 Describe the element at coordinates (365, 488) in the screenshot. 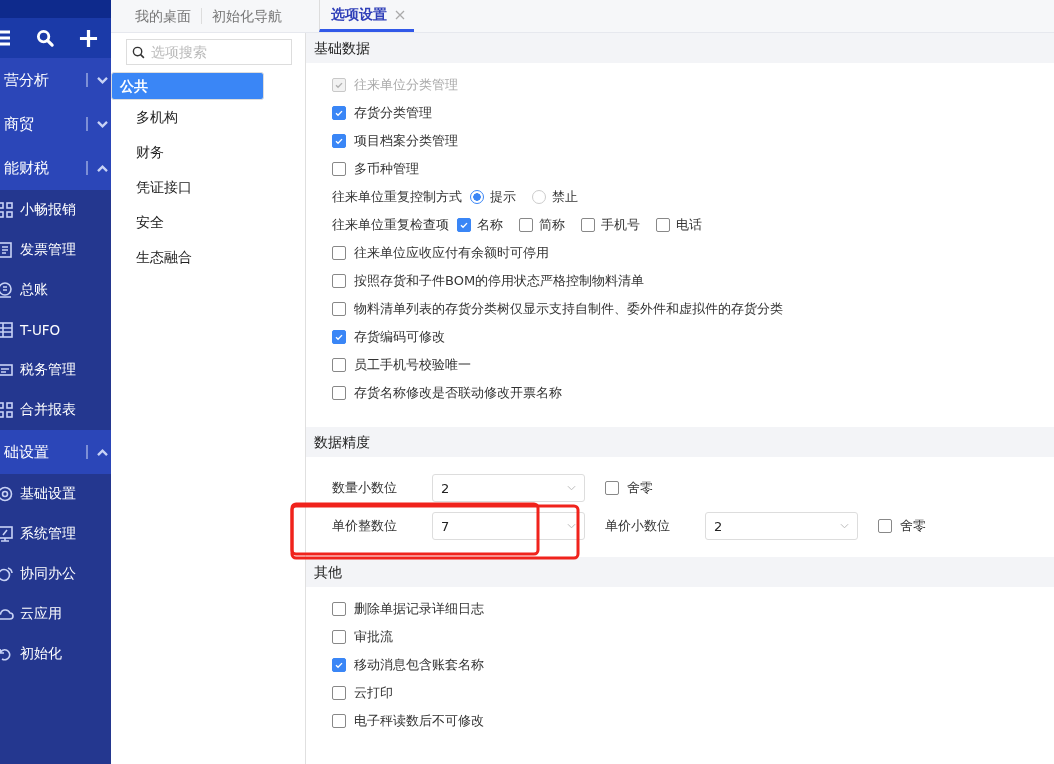

I see `field-label: 数量小数位` at that location.